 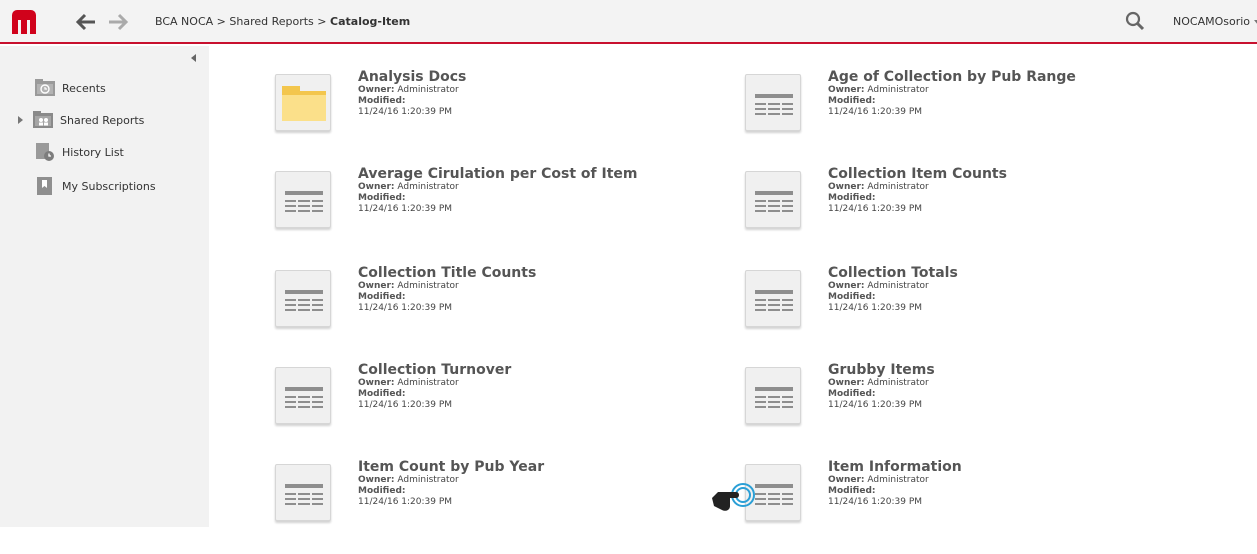 What do you see at coordinates (523, 273) in the screenshot?
I see `item-title: Collection Title Counts` at bounding box center [523, 273].